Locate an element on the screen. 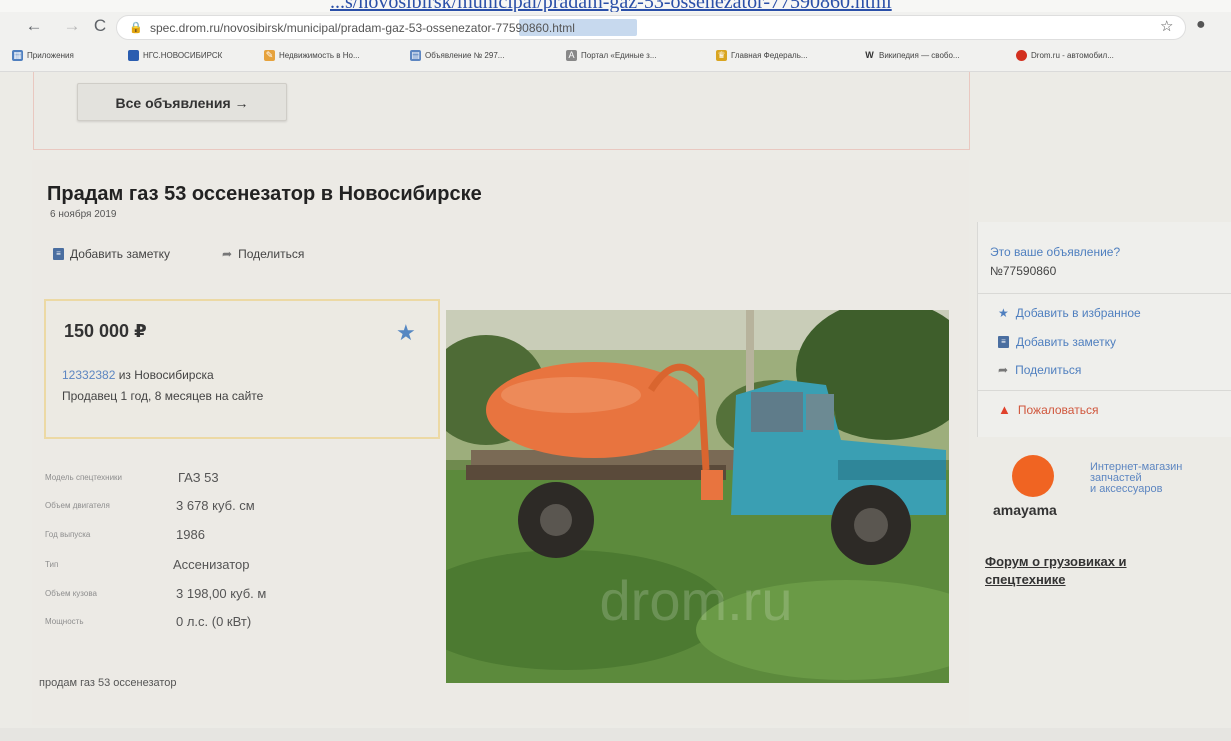 The height and width of the screenshot is (741, 1231). spec-row-year: Год выпуска 1986 is located at coordinates (240, 537).